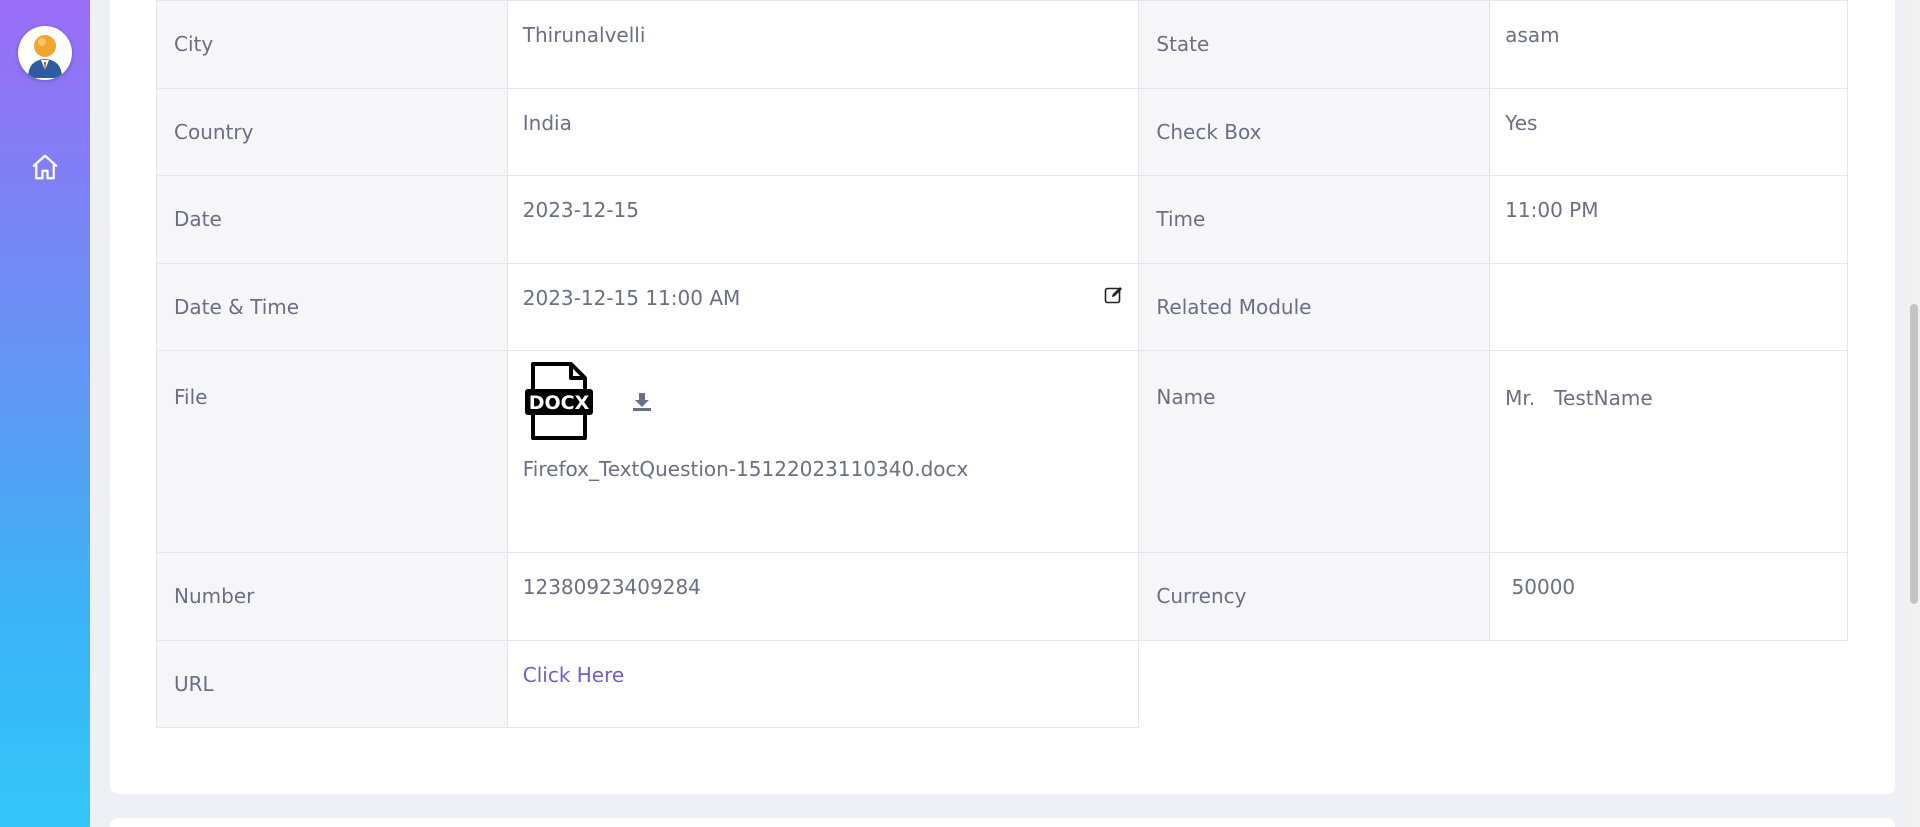 The image size is (1920, 827). What do you see at coordinates (1668, 451) in the screenshot?
I see `field-value-name: Mr. TestName` at bounding box center [1668, 451].